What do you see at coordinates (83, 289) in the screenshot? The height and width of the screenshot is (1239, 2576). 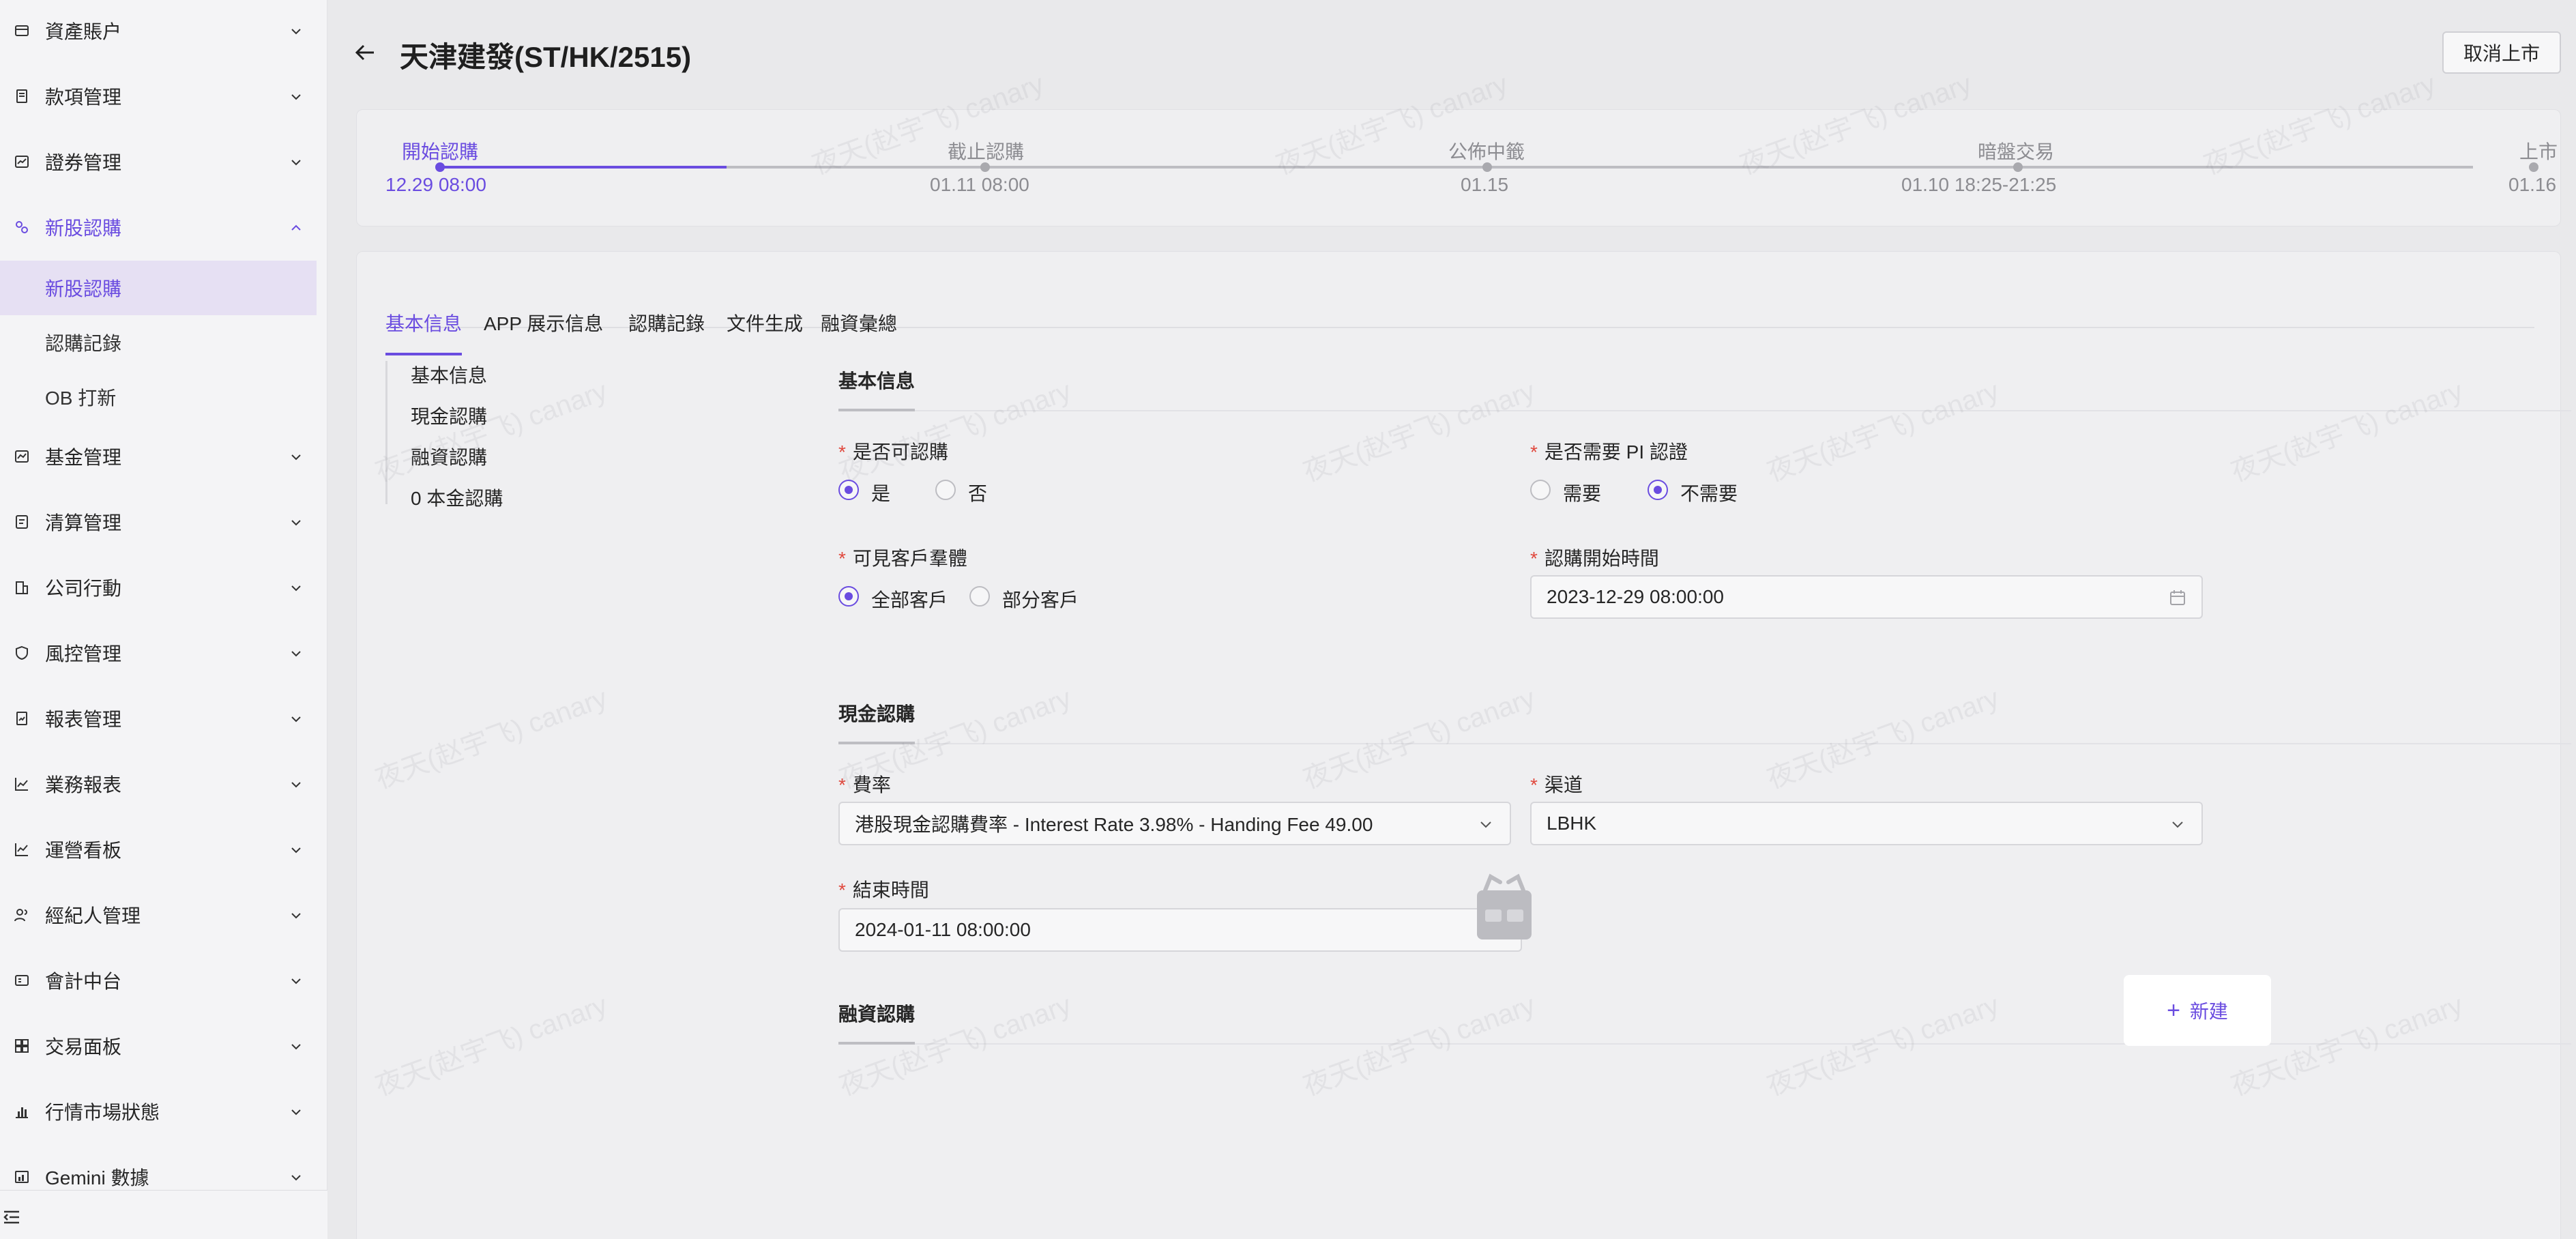 I see `sidebar-subitem-label: 新股認購` at bounding box center [83, 289].